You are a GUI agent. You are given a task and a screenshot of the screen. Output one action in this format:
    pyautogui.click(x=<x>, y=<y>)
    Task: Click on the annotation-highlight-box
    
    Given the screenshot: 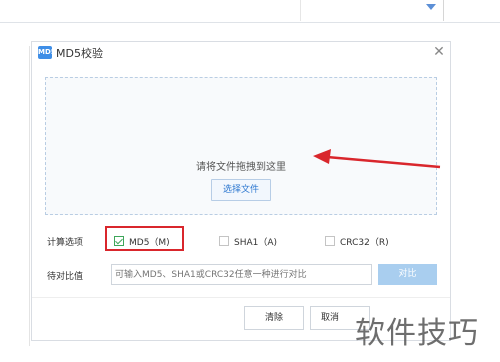 What is the action you would take?
    pyautogui.click(x=144, y=238)
    